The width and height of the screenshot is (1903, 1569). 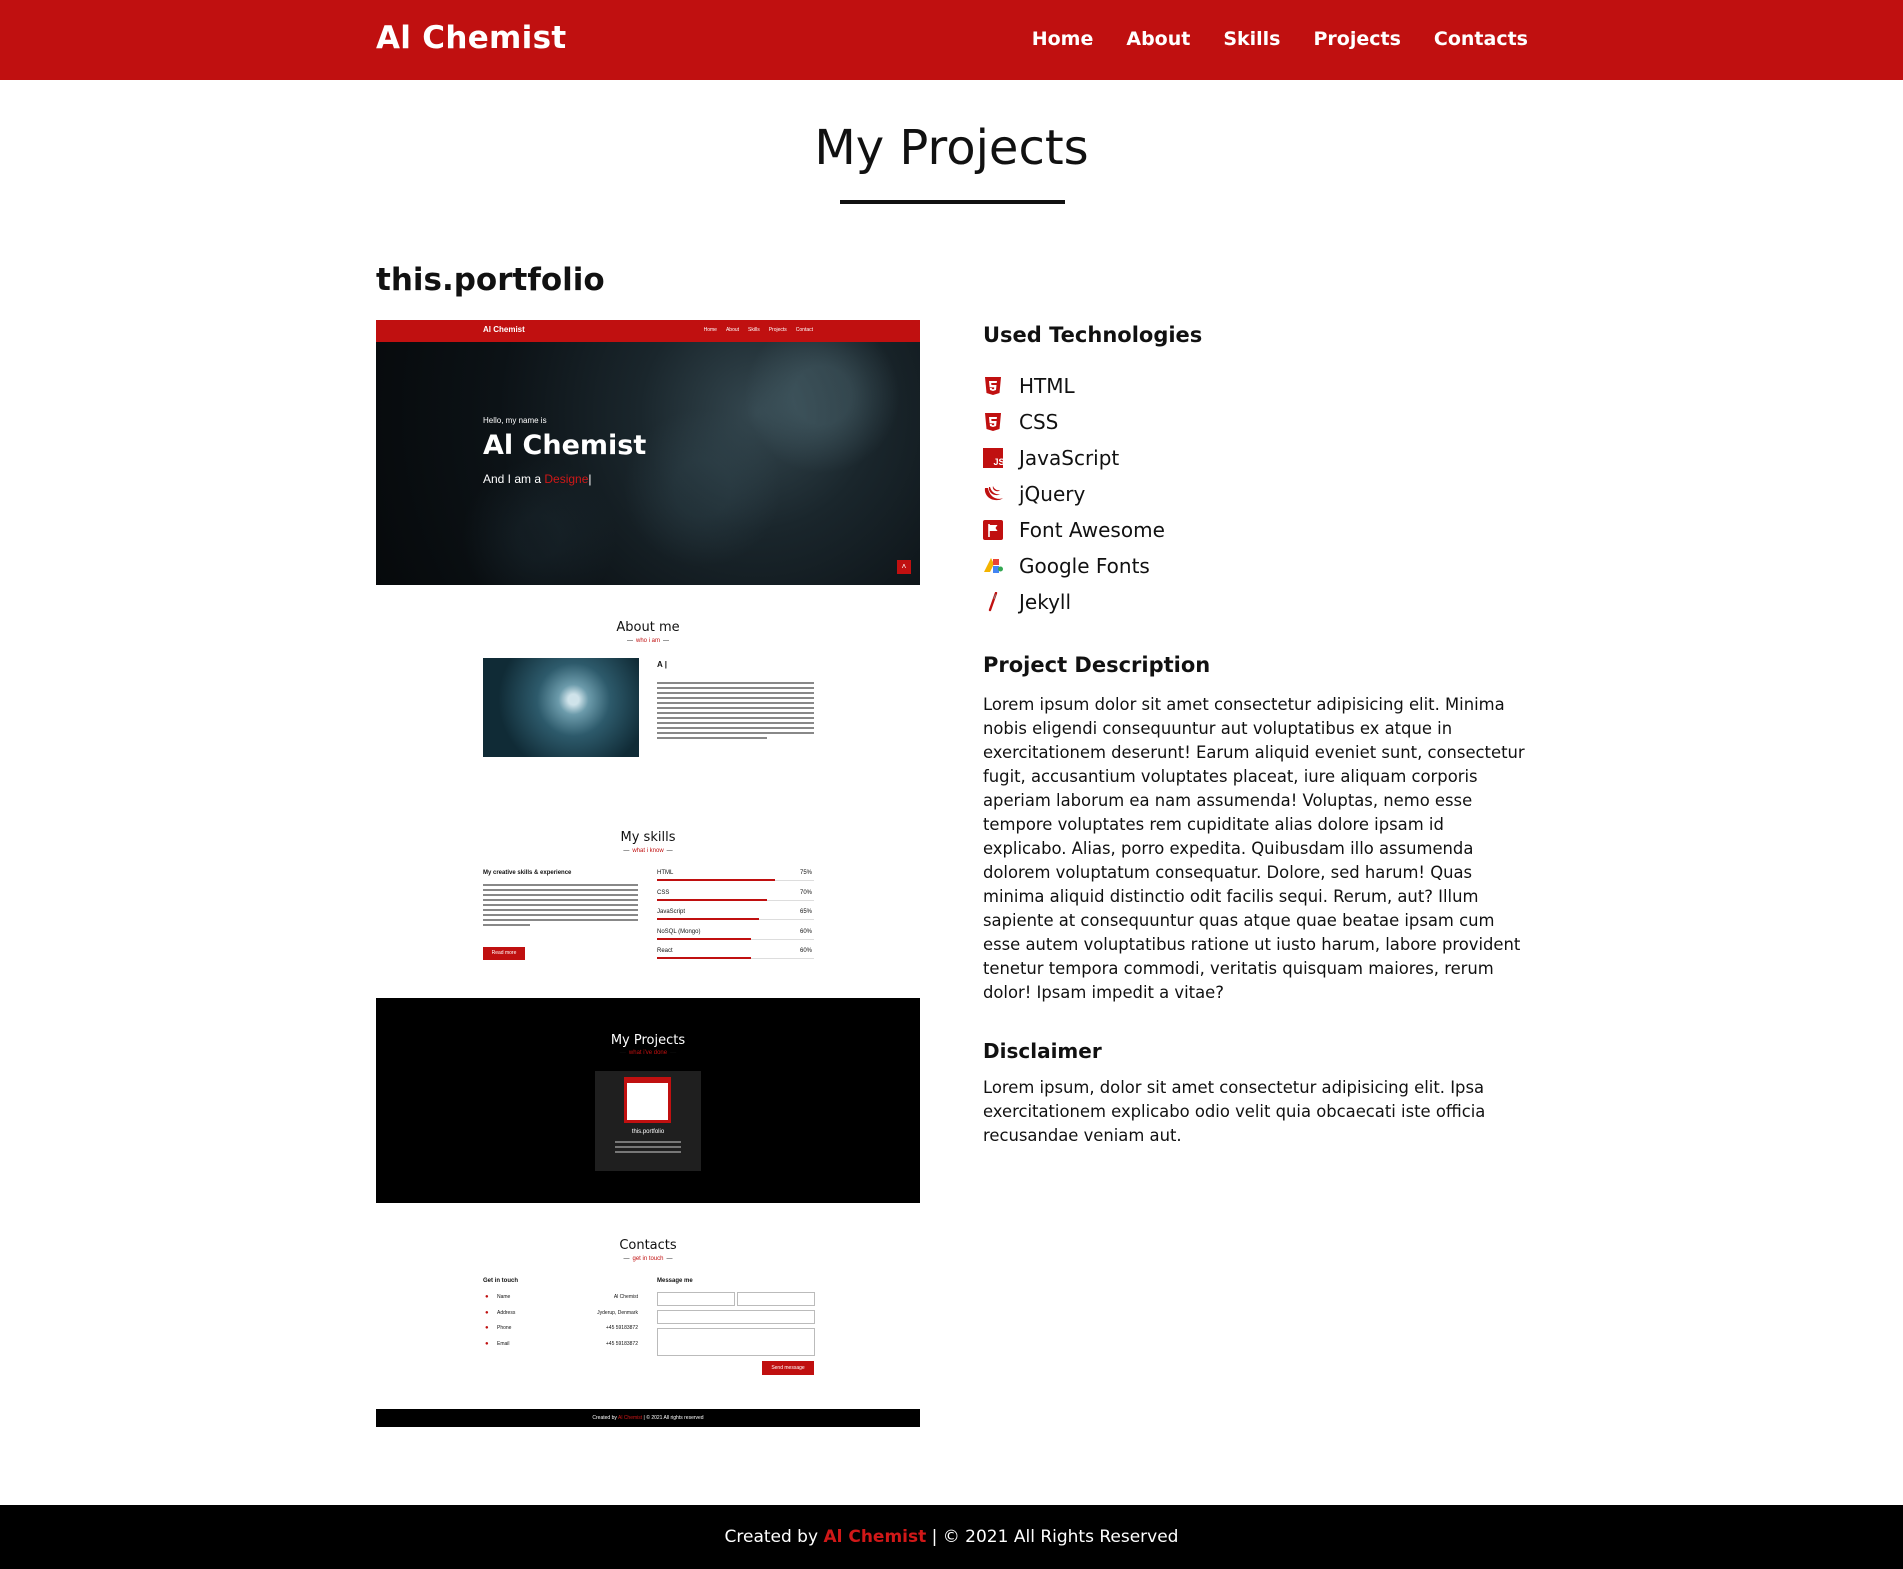 What do you see at coordinates (710, 330) in the screenshot?
I see `preview-nav-link: Home` at bounding box center [710, 330].